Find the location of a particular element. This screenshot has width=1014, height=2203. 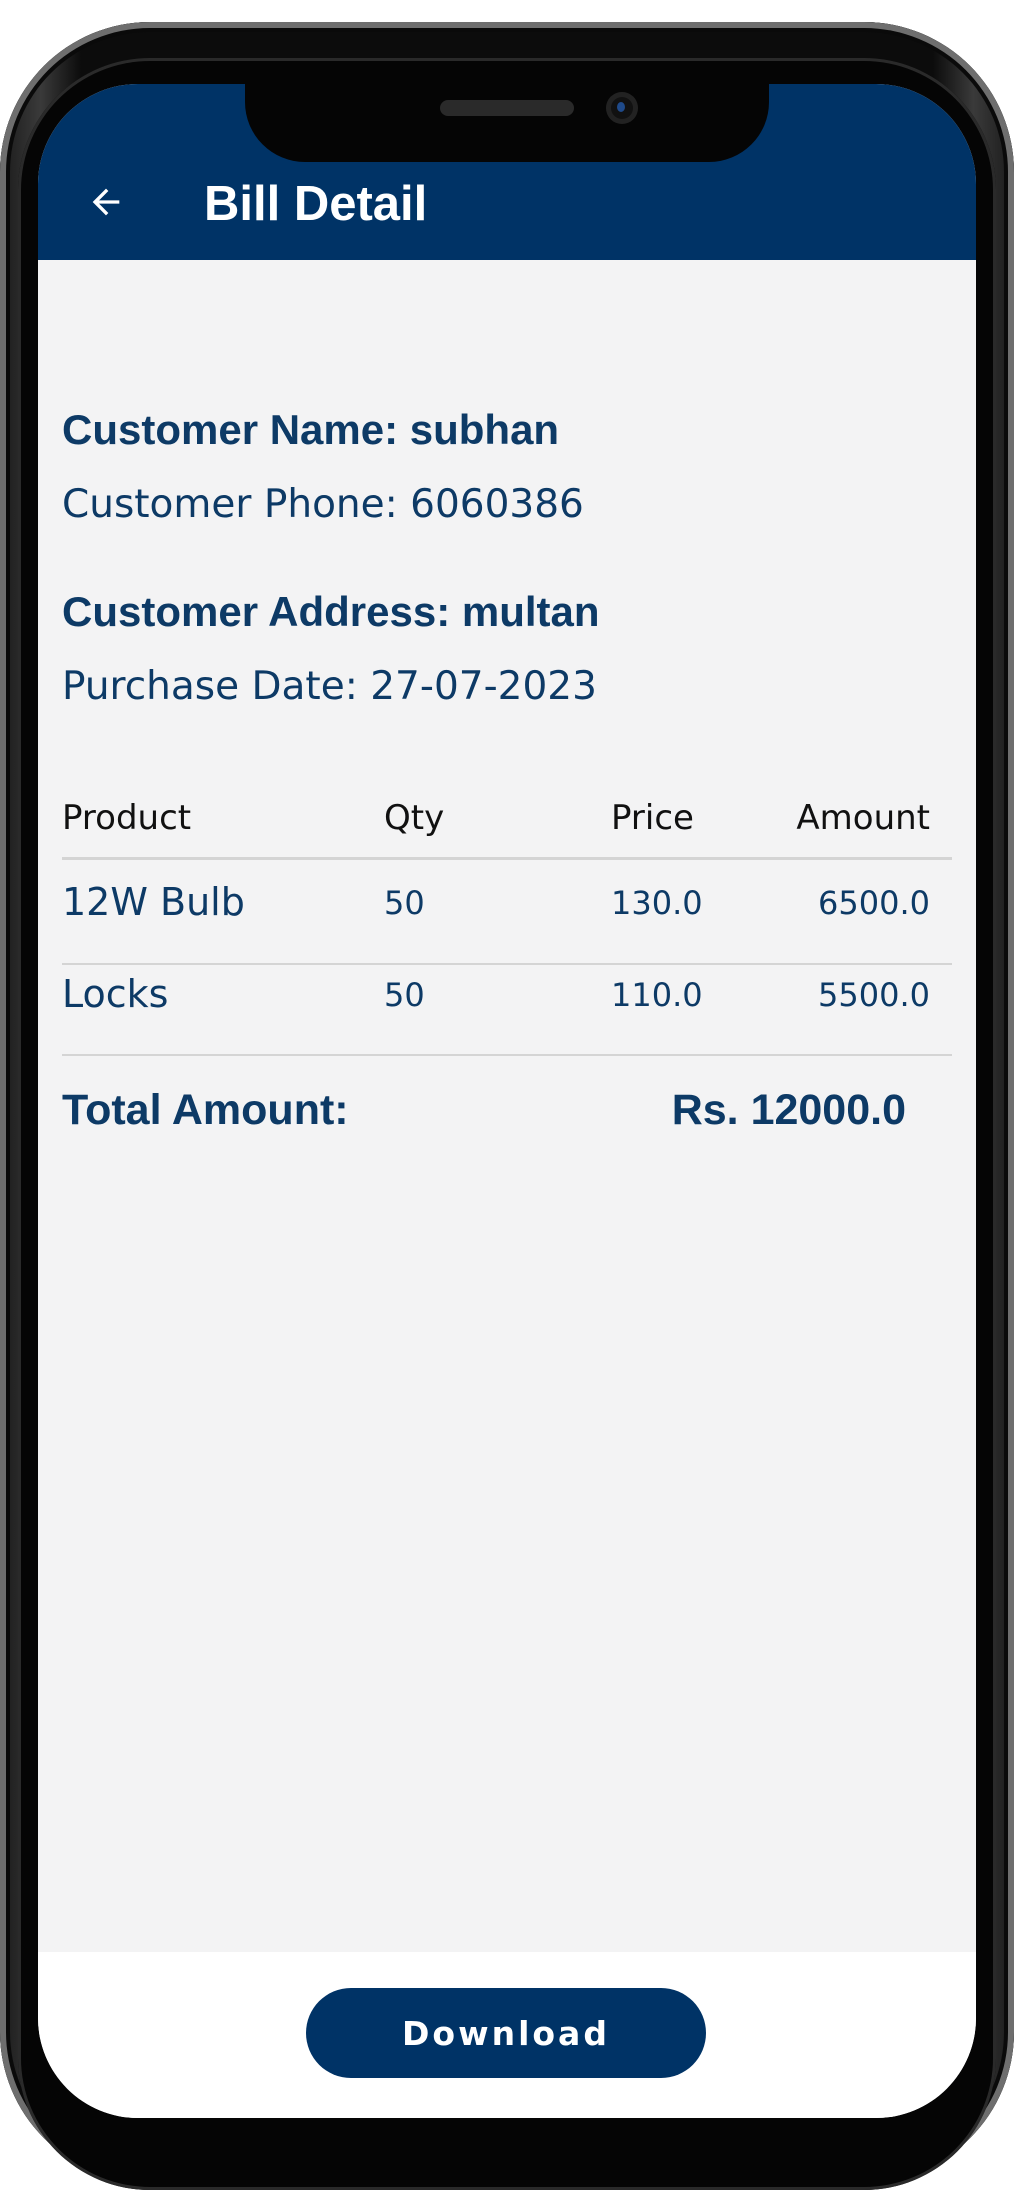

back-button is located at coordinates (106, 202).